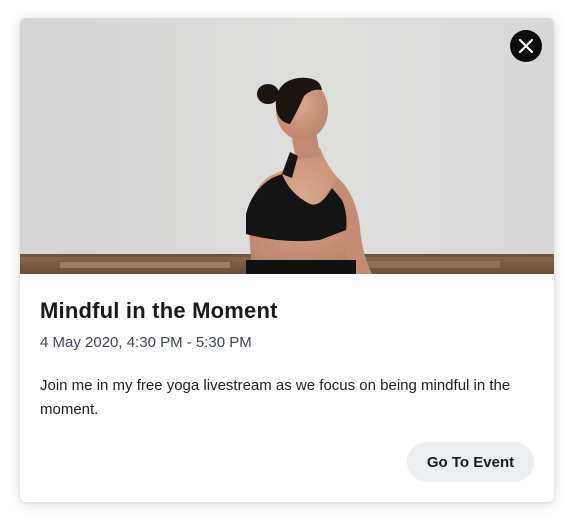 The height and width of the screenshot is (521, 577). I want to click on go-to-event-button: Go To Event, so click(470, 462).